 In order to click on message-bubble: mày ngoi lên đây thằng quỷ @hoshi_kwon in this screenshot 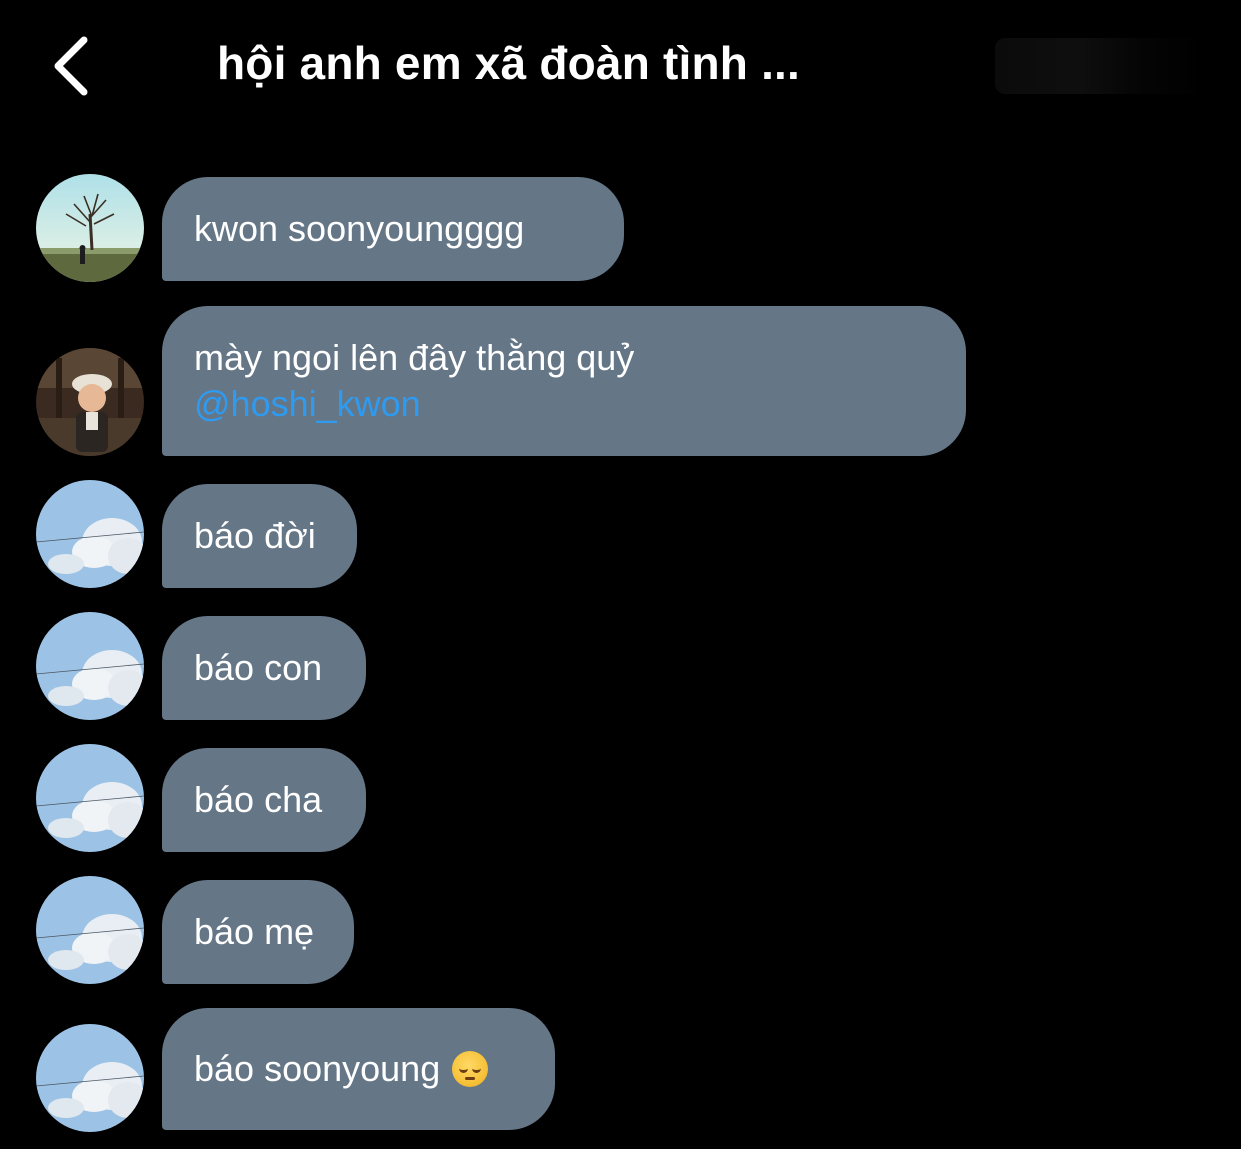, I will do `click(564, 381)`.